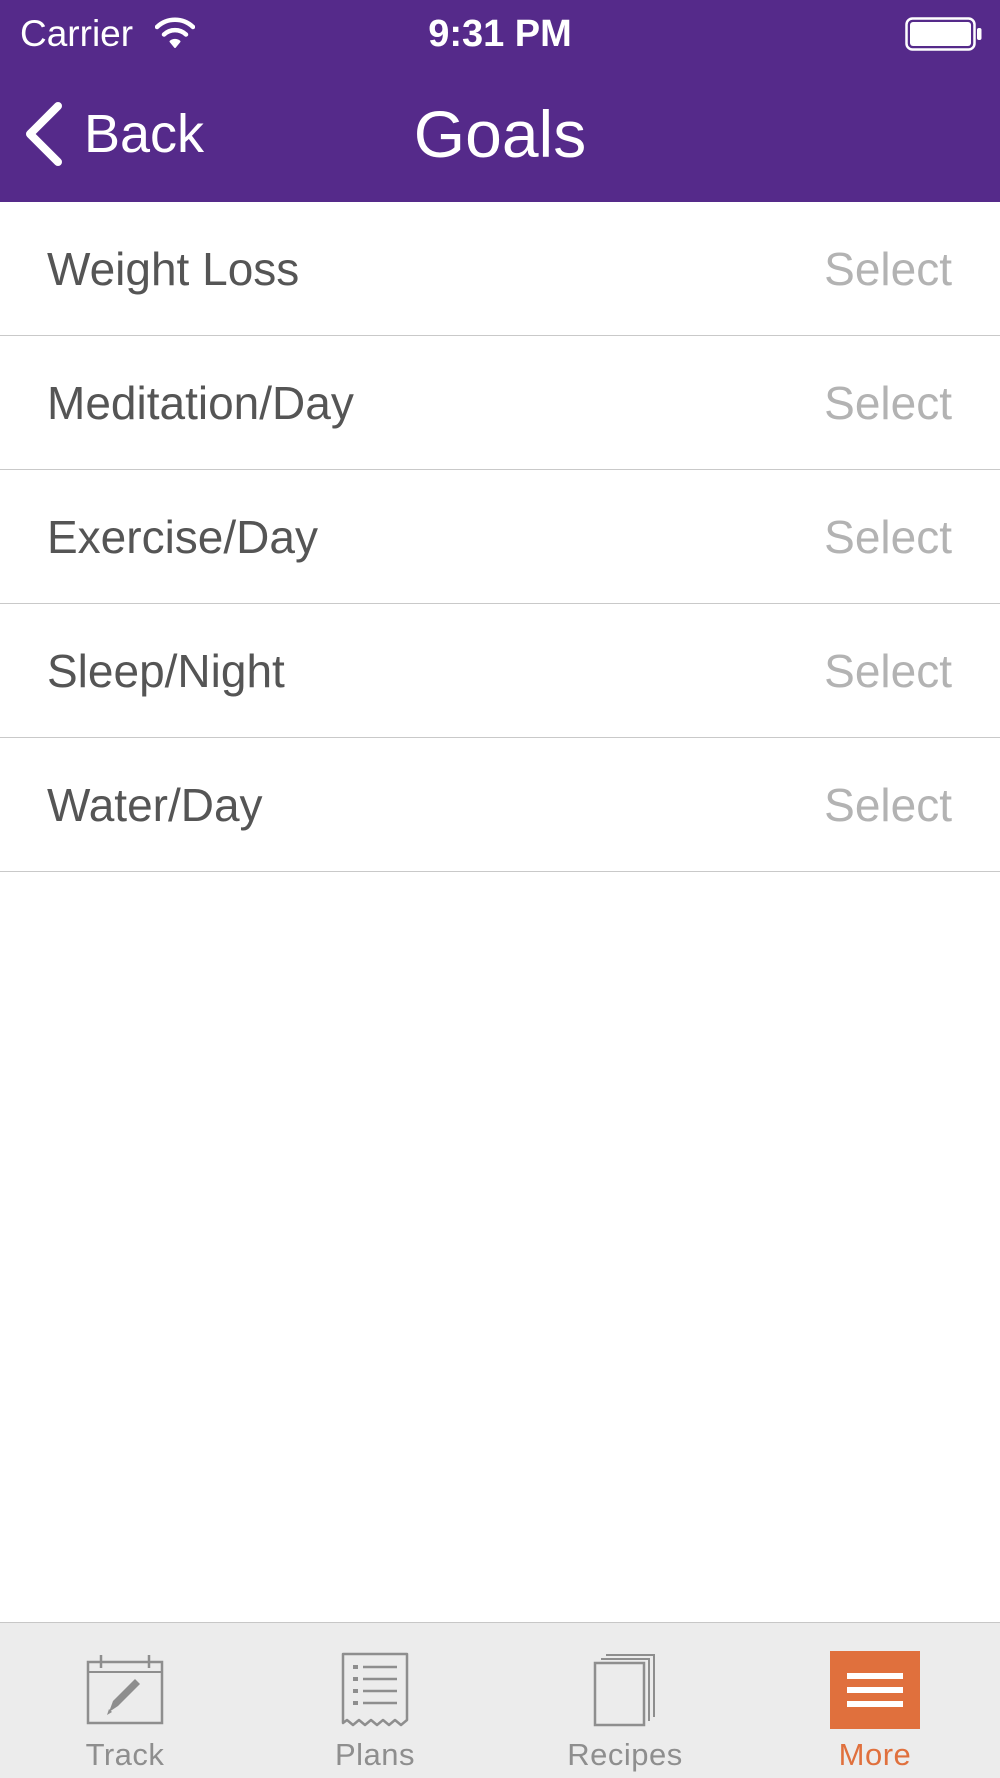 Image resolution: width=1000 pixels, height=1778 pixels. Describe the element at coordinates (500, 805) in the screenshot. I see `goal-row-water: Water/Day Select` at that location.